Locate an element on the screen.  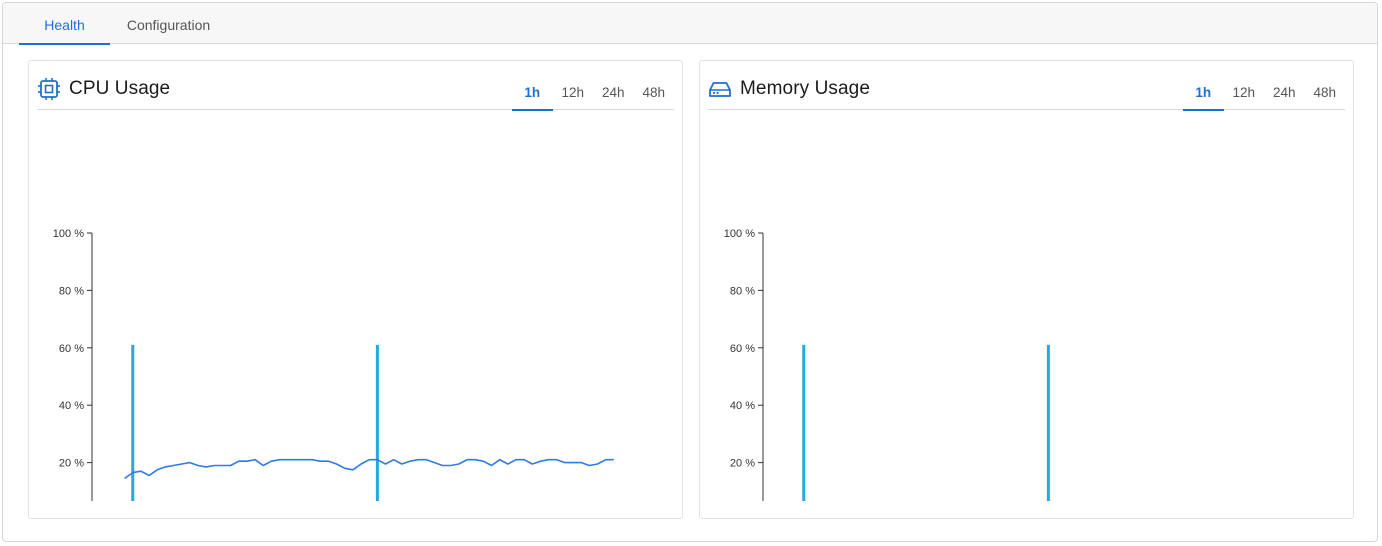
cpu-panel-title: CPU Usage is located at coordinates (120, 88).